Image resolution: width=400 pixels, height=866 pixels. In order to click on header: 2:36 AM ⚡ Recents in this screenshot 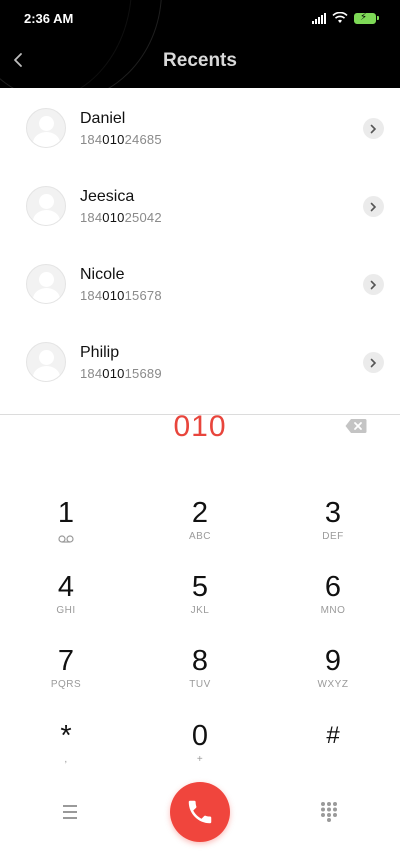, I will do `click(200, 44)`.